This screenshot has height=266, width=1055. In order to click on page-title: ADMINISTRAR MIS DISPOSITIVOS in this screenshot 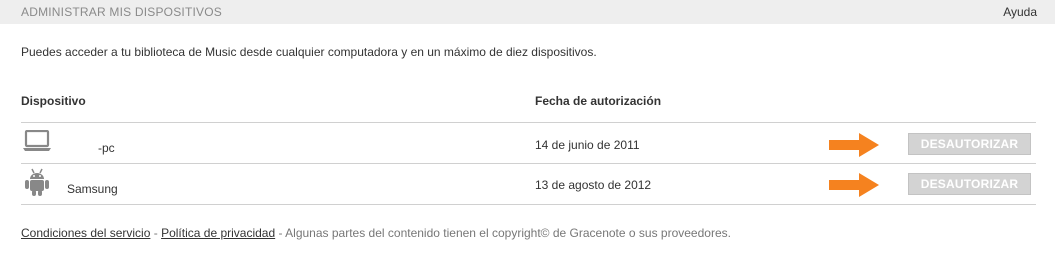, I will do `click(121, 12)`.